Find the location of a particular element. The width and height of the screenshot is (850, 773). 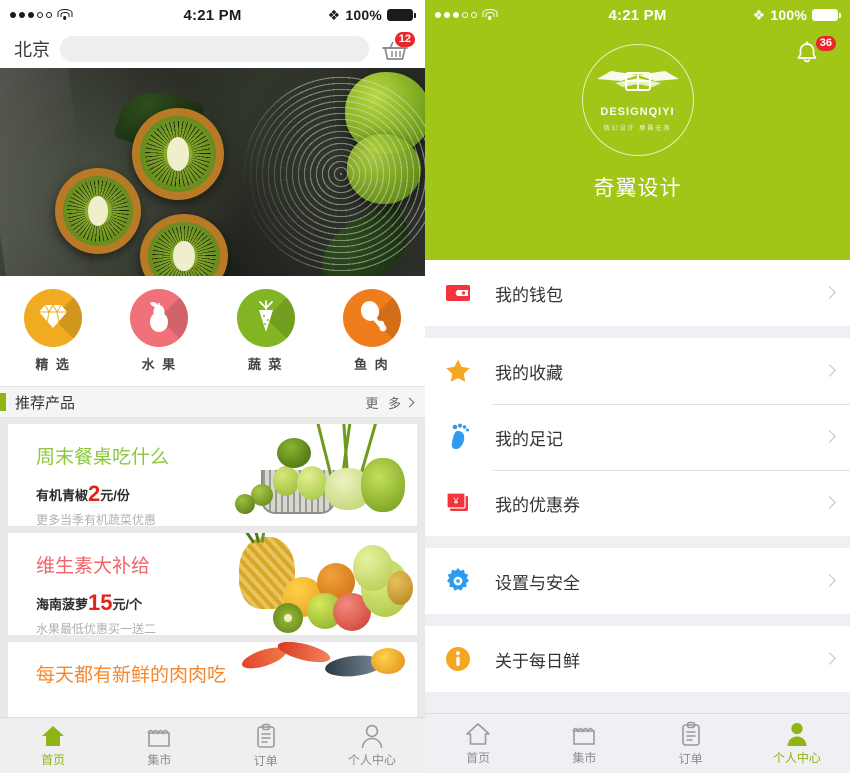

logo-subtext: DESIGNQIYI is located at coordinates (637, 111).